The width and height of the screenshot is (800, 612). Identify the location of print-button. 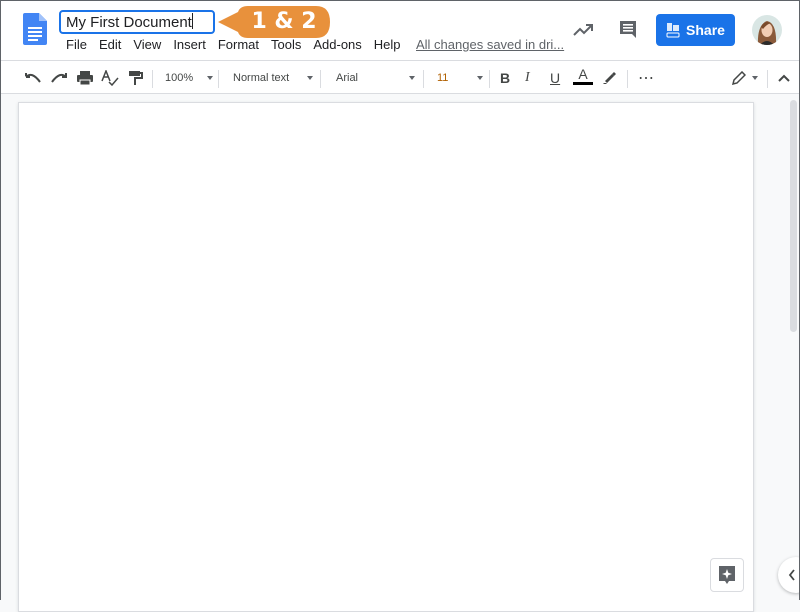
(85, 78).